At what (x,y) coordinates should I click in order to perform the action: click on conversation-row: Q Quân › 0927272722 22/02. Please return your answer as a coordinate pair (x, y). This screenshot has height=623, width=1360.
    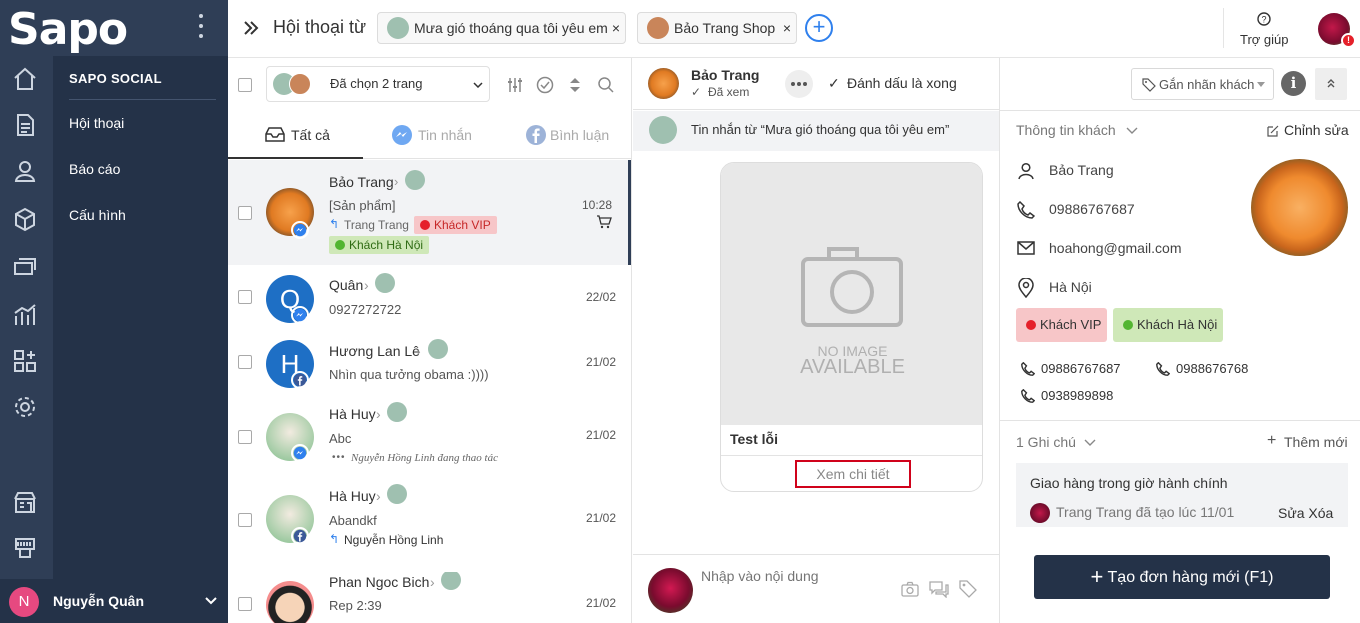
    Looking at the image, I should click on (430, 306).